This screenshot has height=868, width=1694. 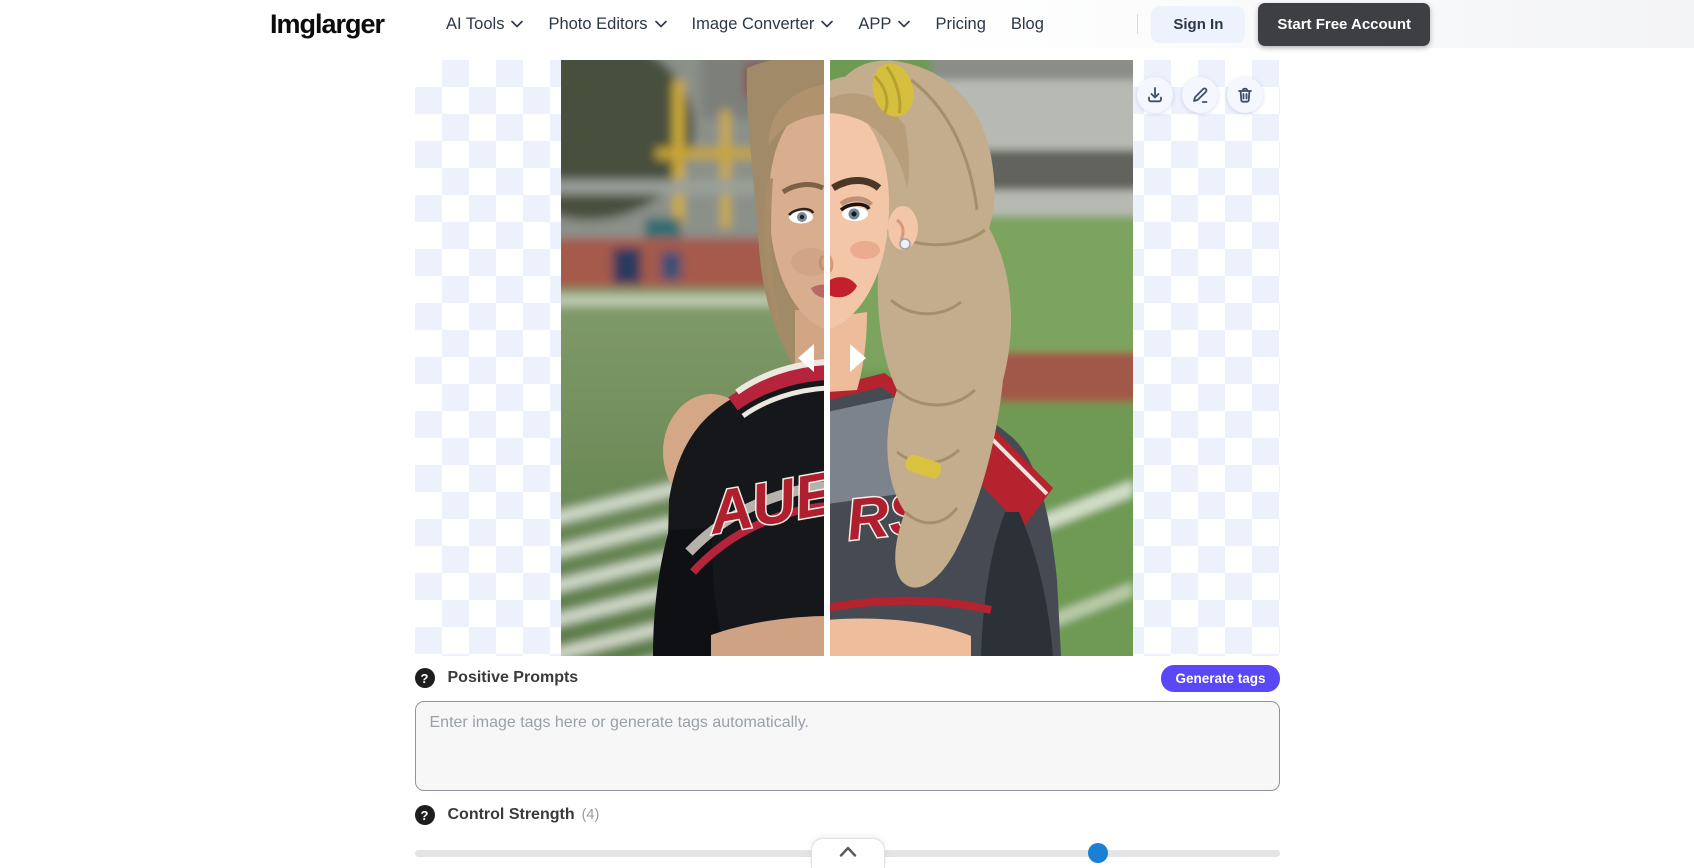 What do you see at coordinates (1220, 678) in the screenshot?
I see `generate-tags-button: Generate tags` at bounding box center [1220, 678].